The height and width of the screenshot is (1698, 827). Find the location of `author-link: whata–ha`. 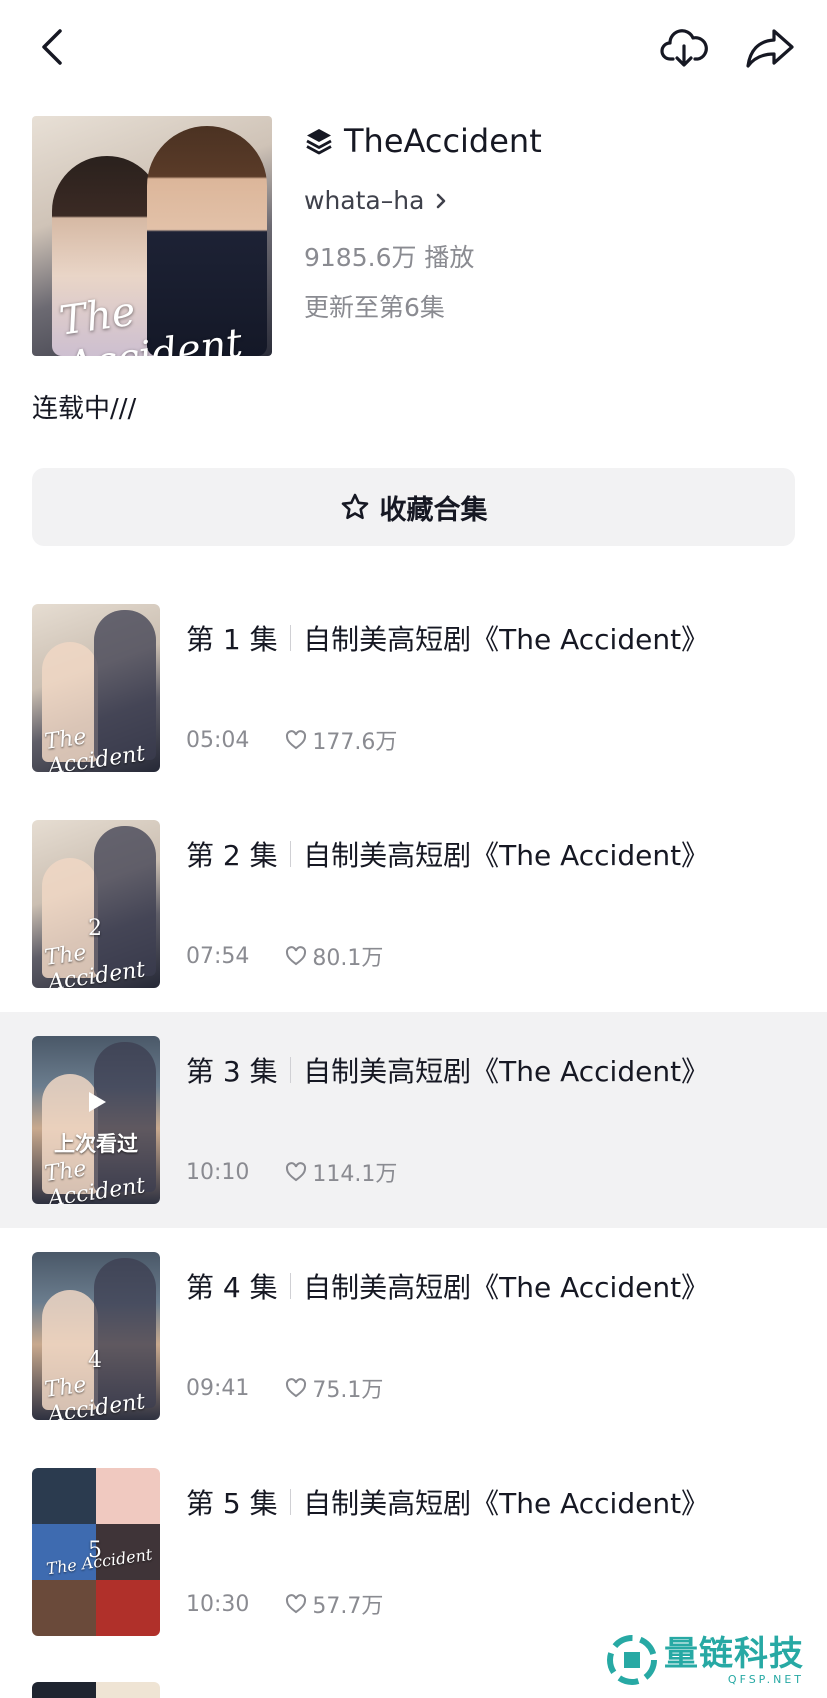

author-link: whata–ha is located at coordinates (376, 200).